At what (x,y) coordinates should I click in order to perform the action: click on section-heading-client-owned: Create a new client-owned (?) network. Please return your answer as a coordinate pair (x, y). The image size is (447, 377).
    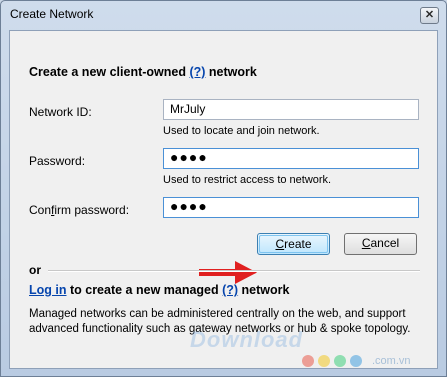
    Looking at the image, I should click on (143, 72).